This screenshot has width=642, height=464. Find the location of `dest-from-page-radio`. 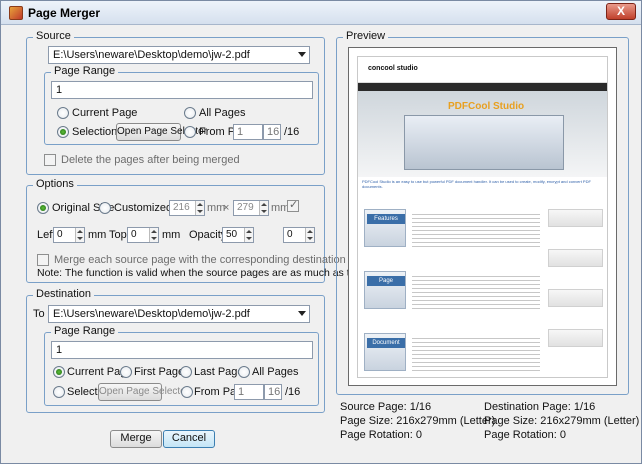

dest-from-page-radio is located at coordinates (187, 392).